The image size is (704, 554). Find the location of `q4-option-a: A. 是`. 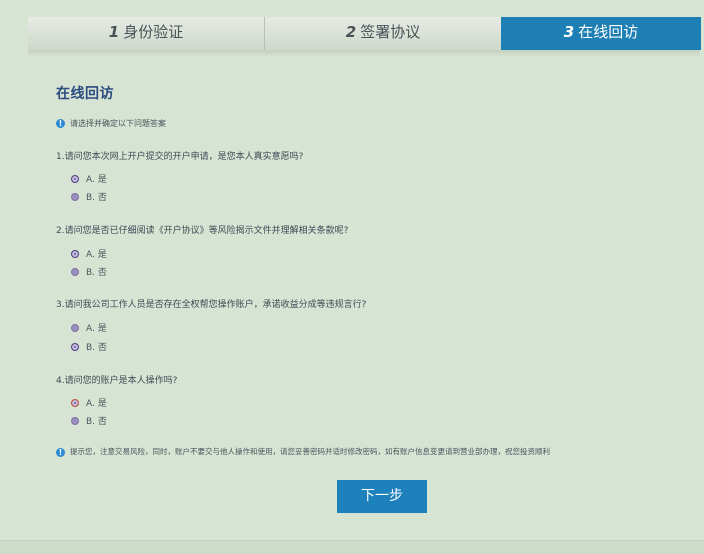

q4-option-a: A. 是 is located at coordinates (89, 402).